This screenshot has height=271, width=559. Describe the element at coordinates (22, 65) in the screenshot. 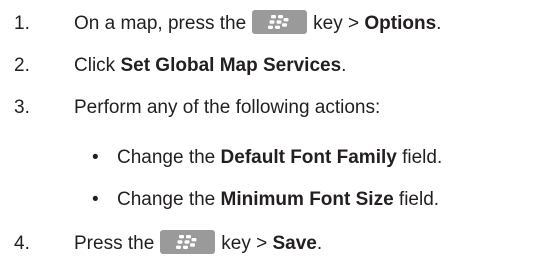

I see `step-number: 2.` at that location.